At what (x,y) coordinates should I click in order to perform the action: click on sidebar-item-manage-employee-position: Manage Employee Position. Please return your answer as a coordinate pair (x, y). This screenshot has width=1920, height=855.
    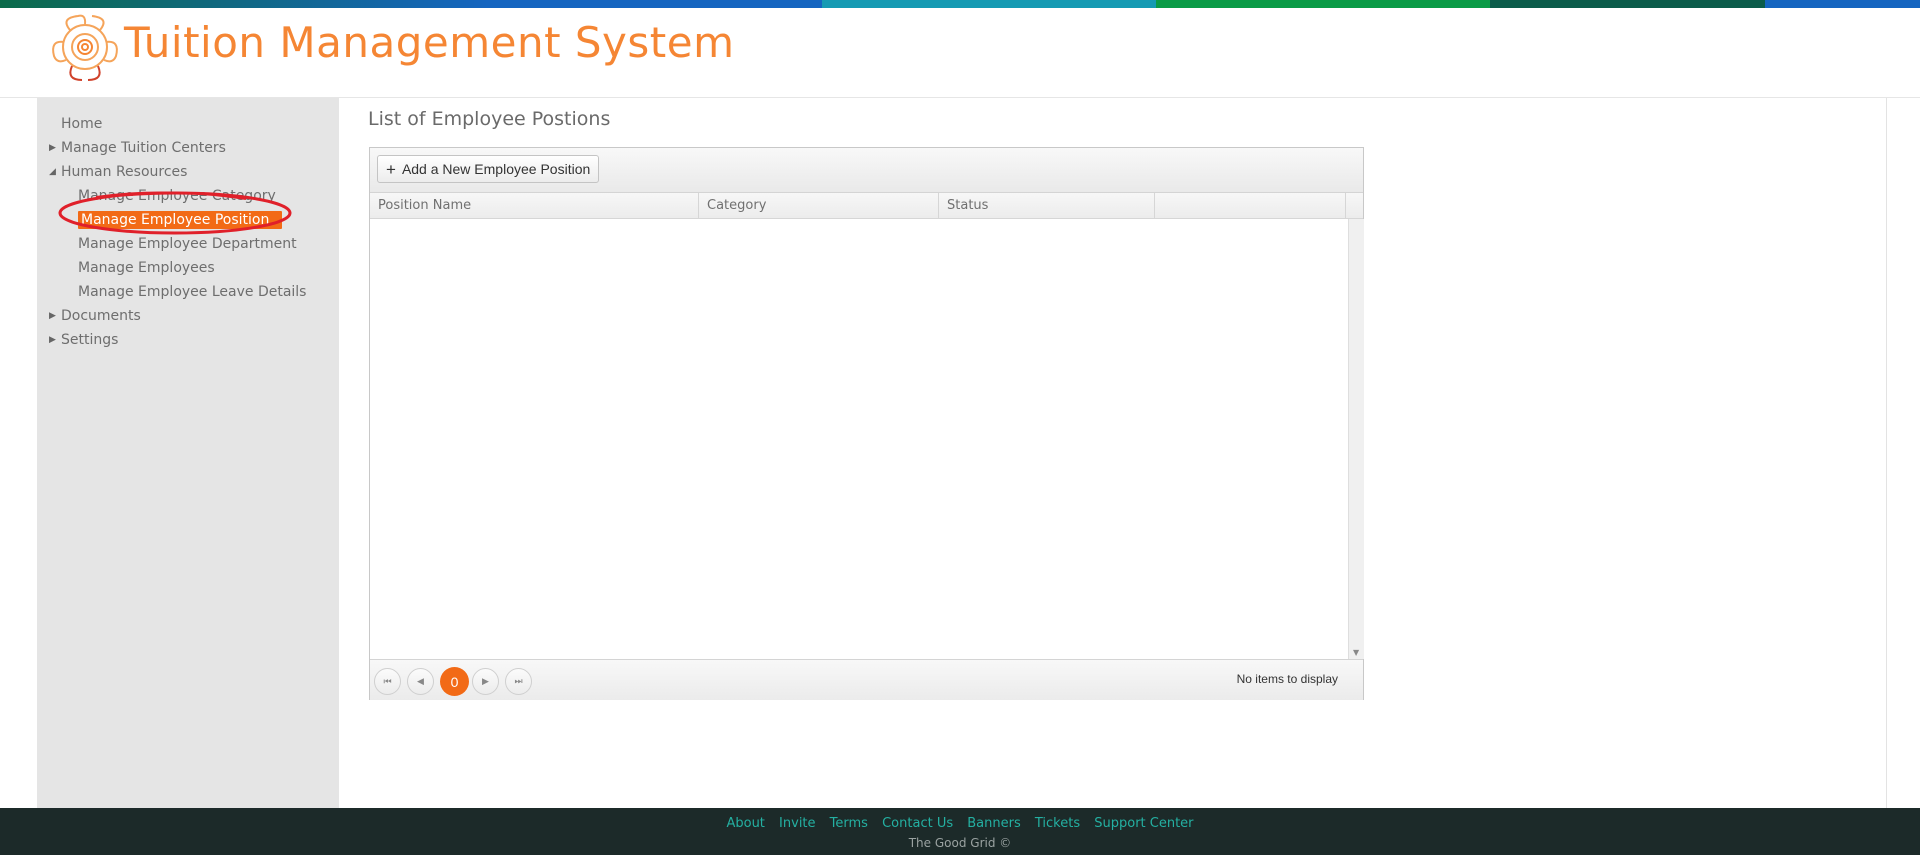
    Looking at the image, I should click on (188, 220).